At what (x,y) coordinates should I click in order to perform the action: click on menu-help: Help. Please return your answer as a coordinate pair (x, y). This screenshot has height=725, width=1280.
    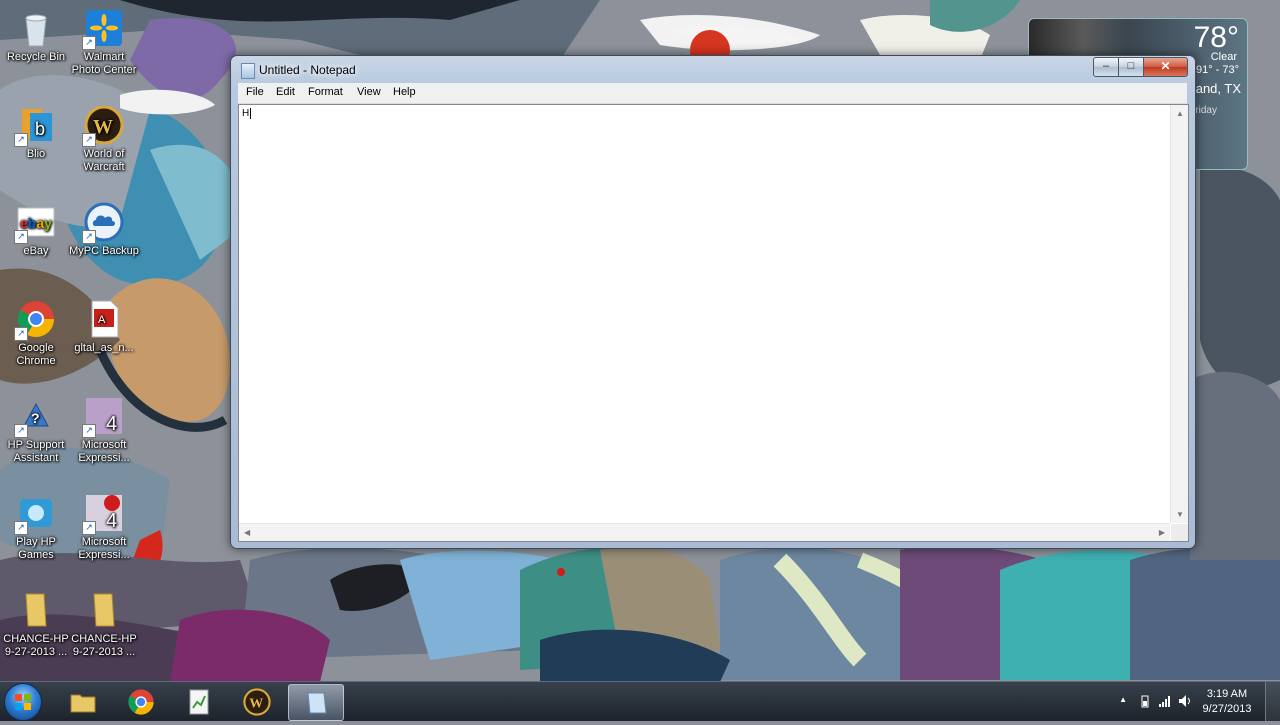
    Looking at the image, I should click on (404, 92).